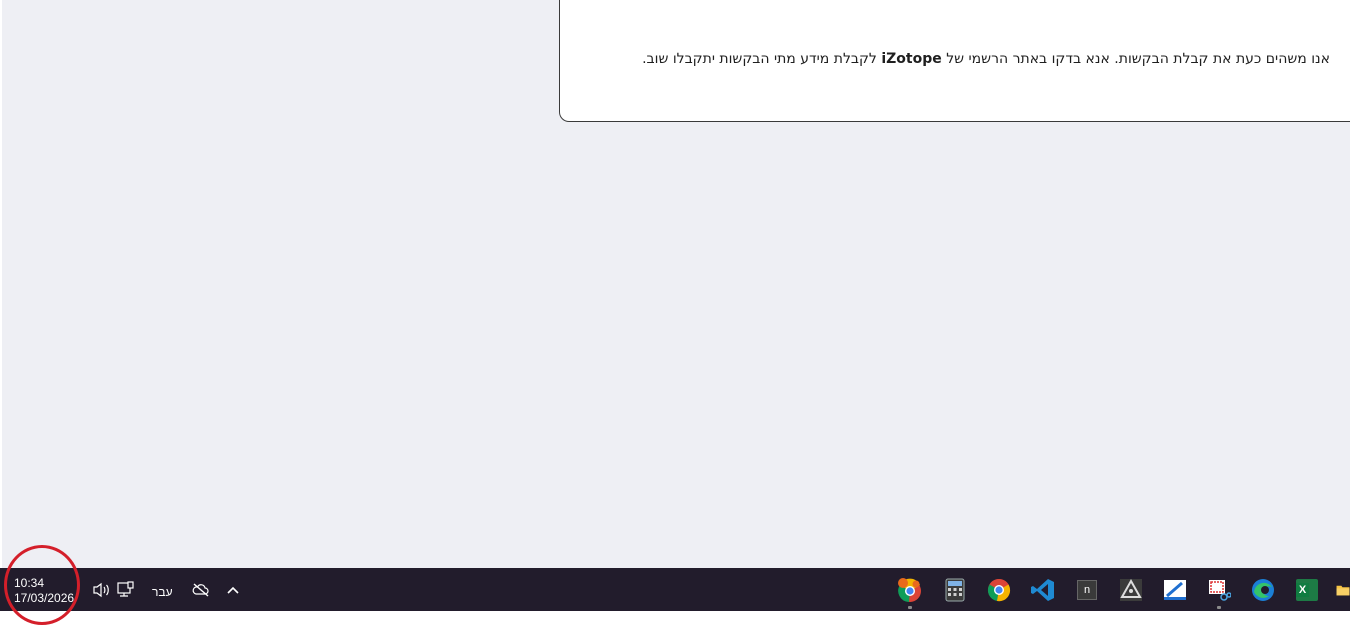  Describe the element at coordinates (1302, 590) in the screenshot. I see `excel-label: X` at that location.